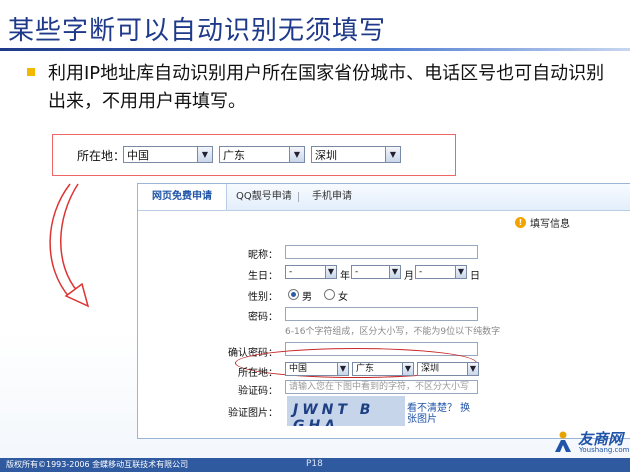  I want to click on day-unit: 日, so click(475, 276).